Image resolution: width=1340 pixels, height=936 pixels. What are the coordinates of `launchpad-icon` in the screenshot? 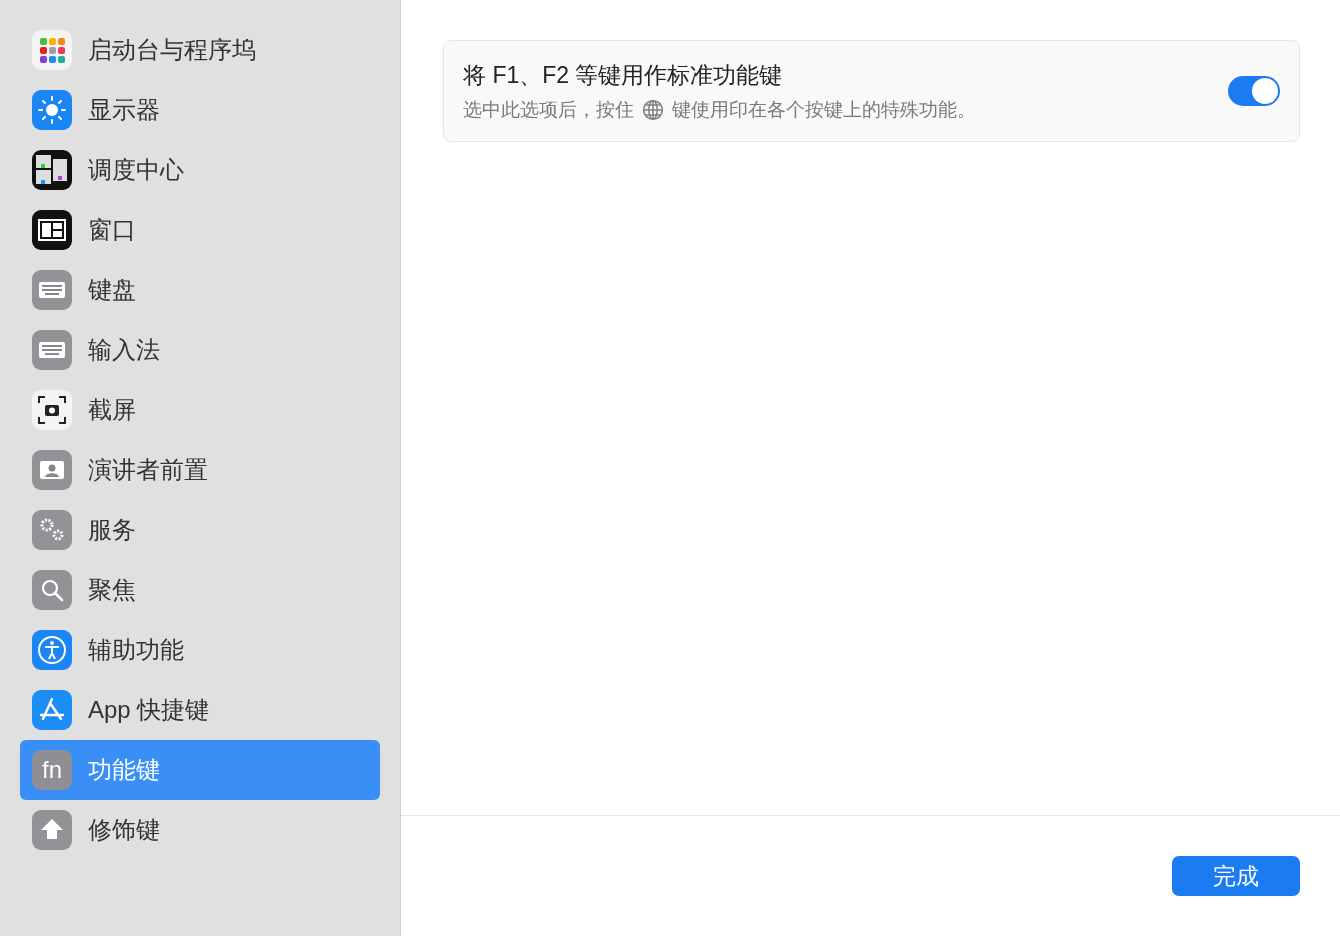 It's located at (52, 50).